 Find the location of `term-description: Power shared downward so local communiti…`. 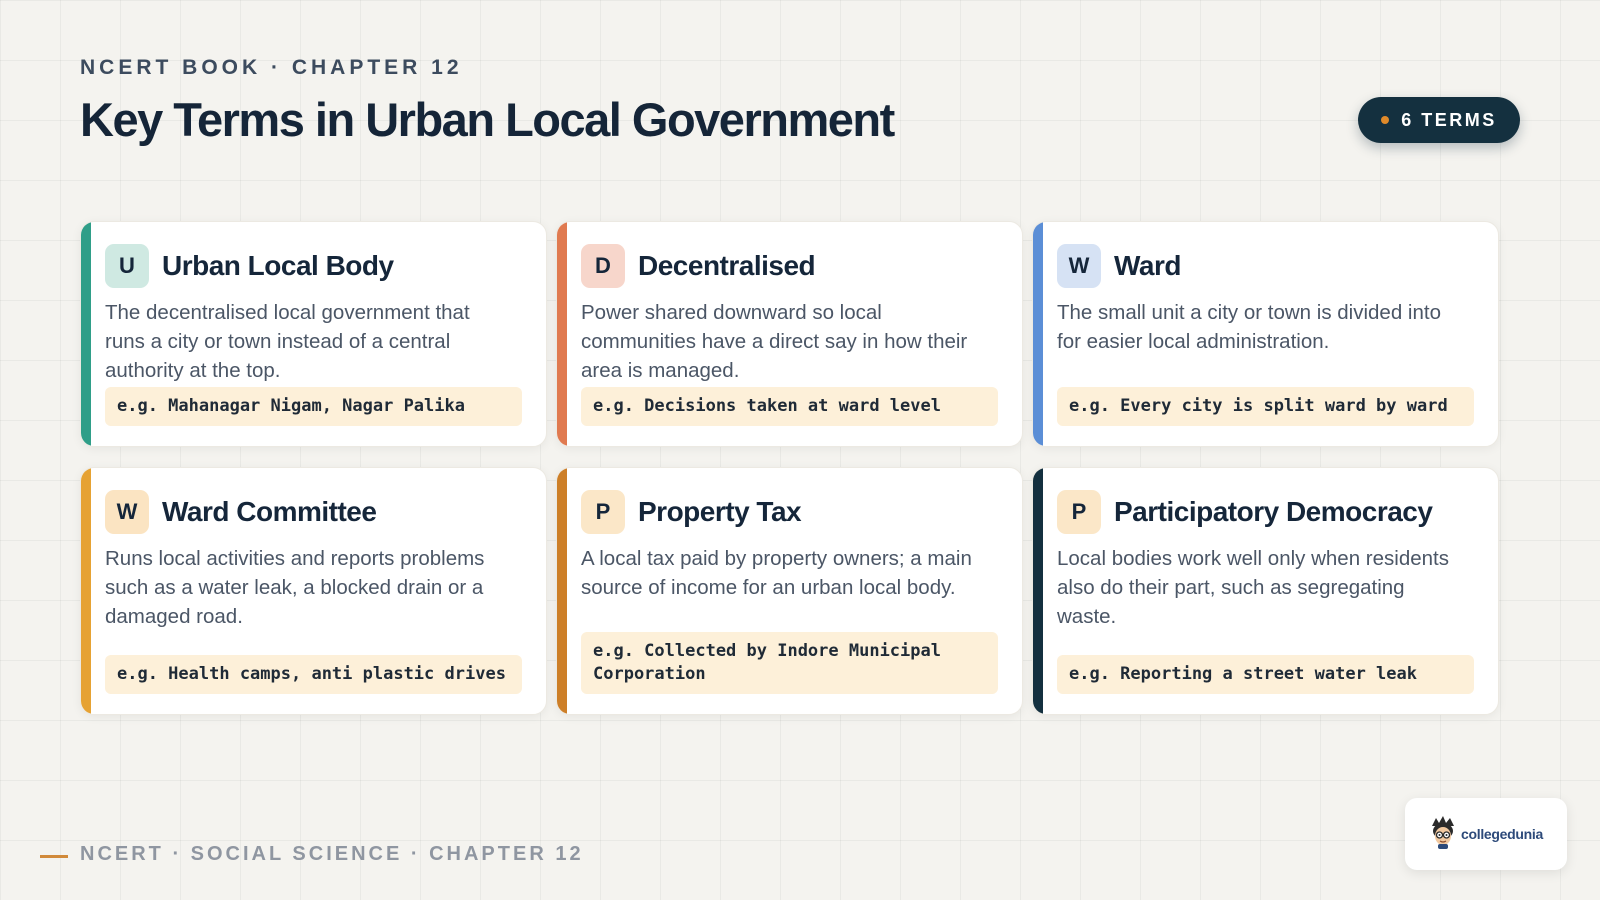

term-description: Power shared downward so local communiti… is located at coordinates (774, 341).